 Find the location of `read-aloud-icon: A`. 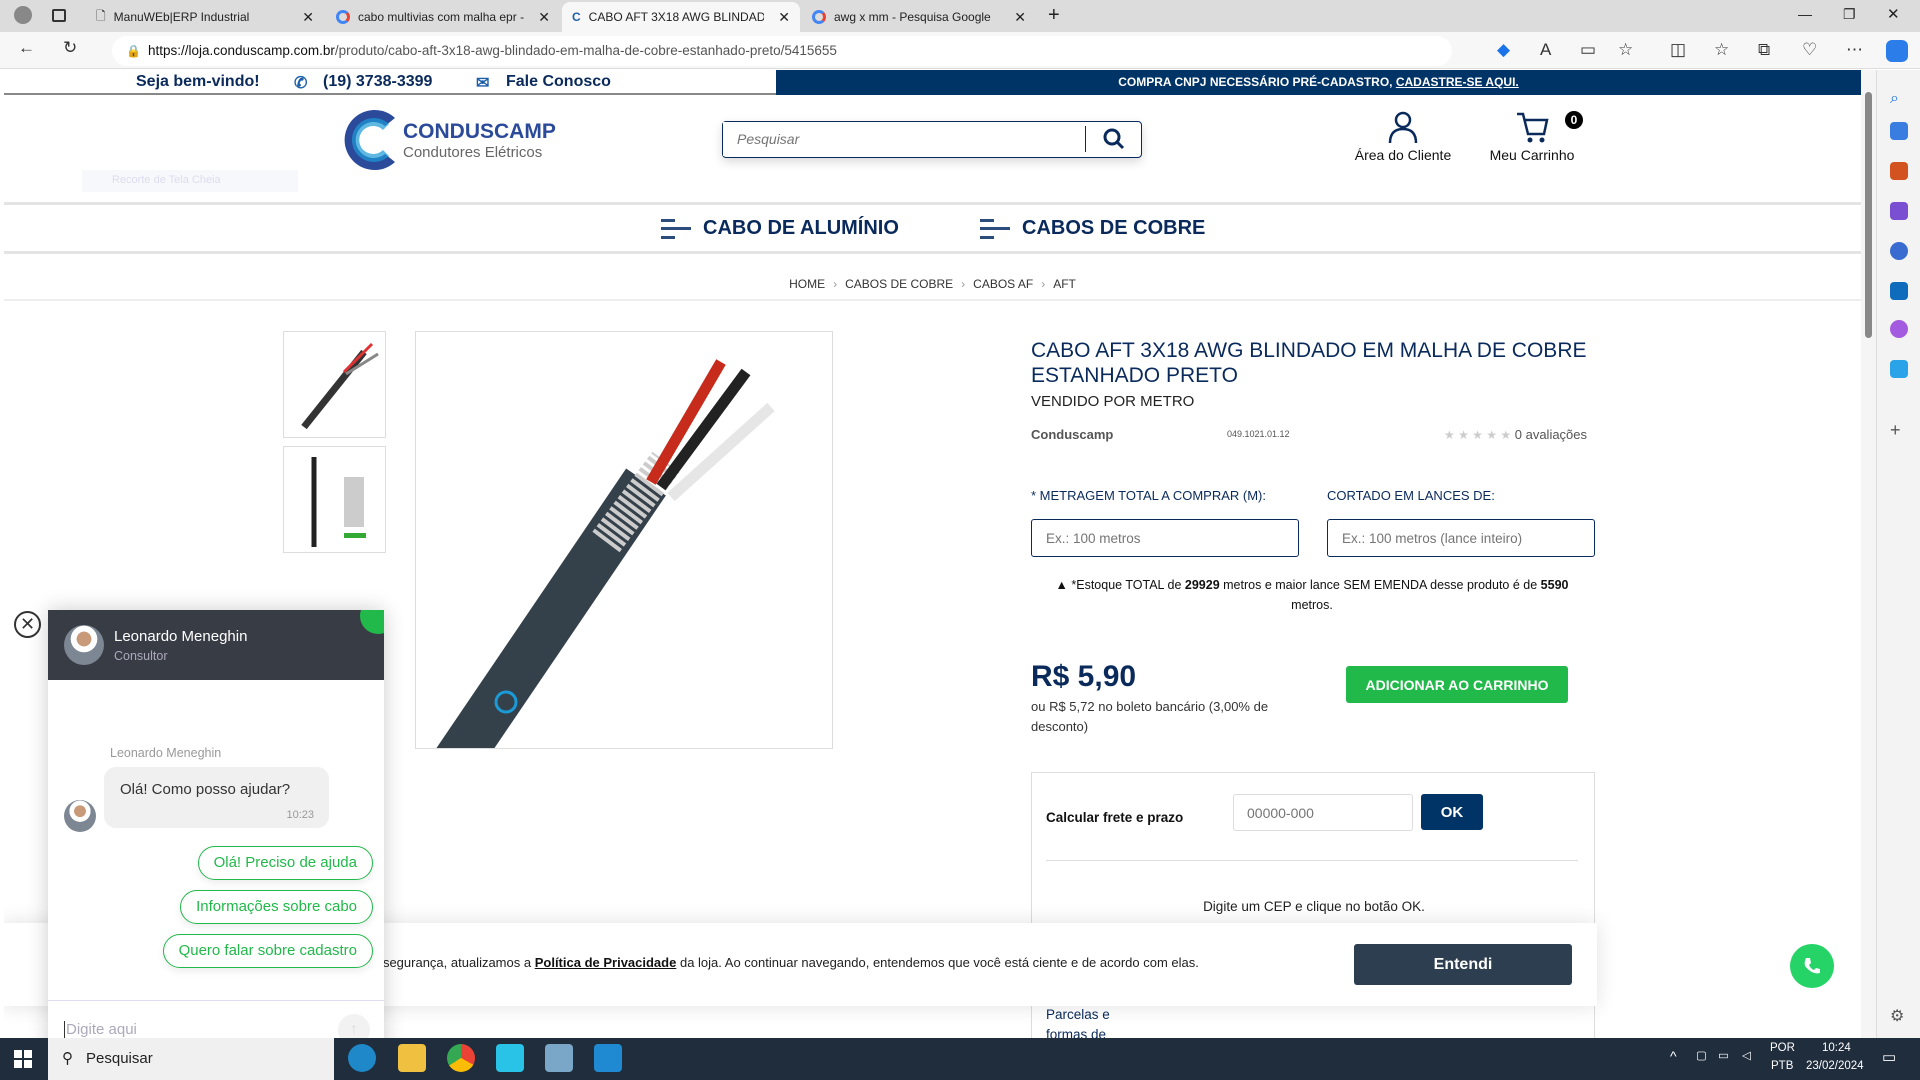

read-aloud-icon: A is located at coordinates (1545, 50).